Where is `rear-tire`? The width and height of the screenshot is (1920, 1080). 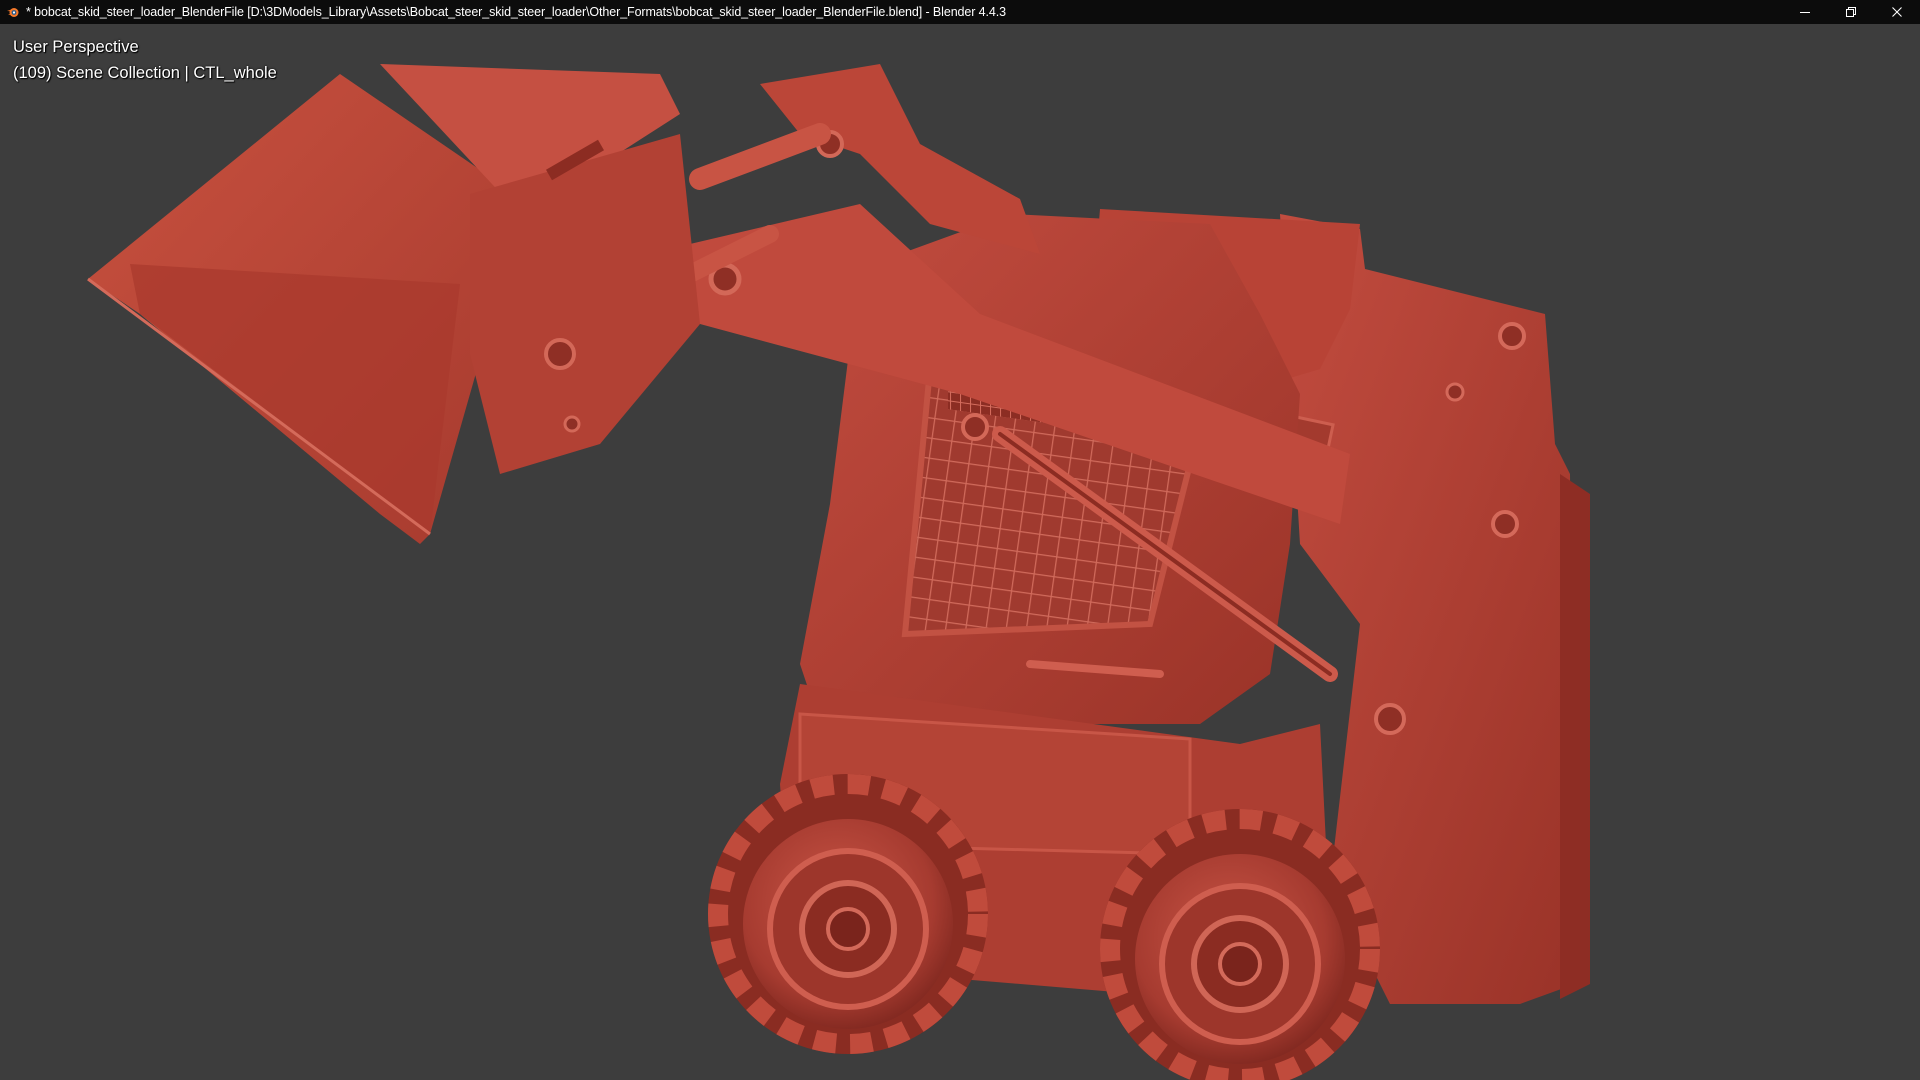
rear-tire is located at coordinates (1240, 944).